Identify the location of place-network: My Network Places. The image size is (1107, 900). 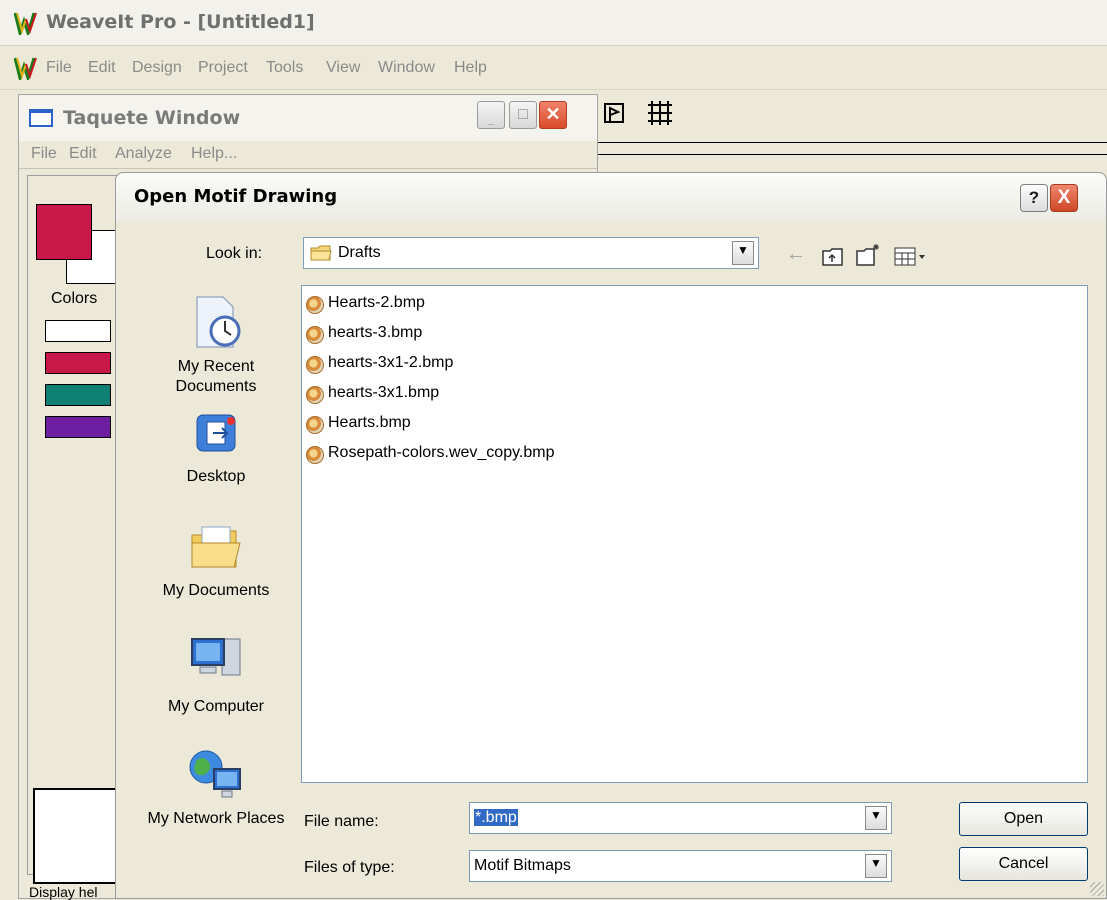
(216, 804).